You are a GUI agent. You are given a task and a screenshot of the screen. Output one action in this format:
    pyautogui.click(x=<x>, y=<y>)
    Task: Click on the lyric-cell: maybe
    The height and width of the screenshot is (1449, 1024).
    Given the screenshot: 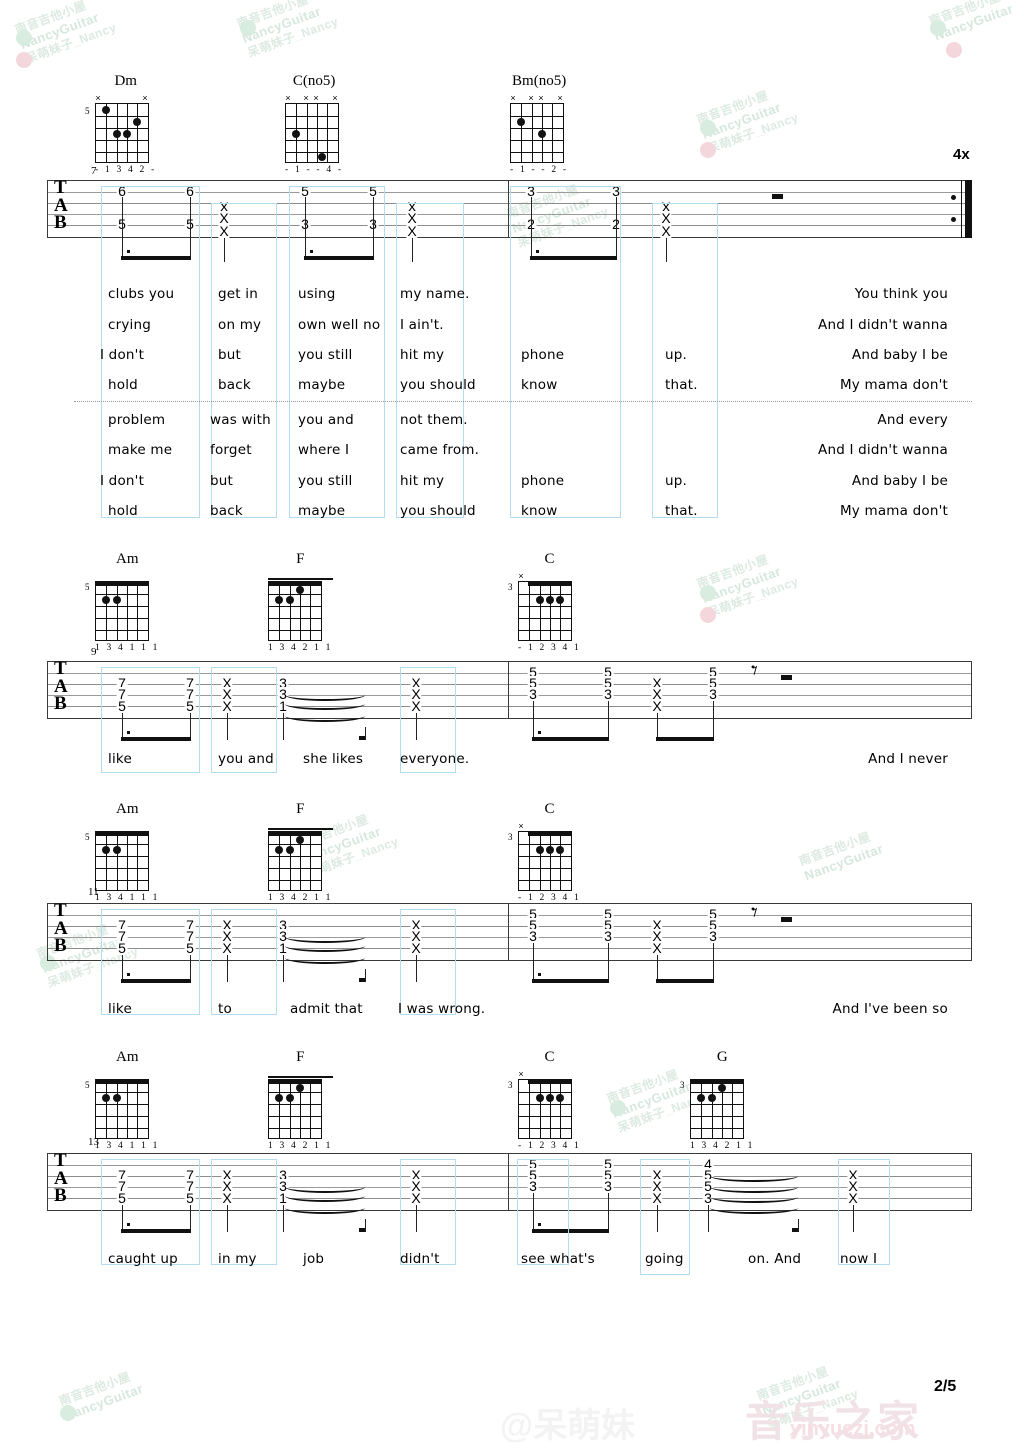 What is the action you would take?
    pyautogui.click(x=322, y=511)
    